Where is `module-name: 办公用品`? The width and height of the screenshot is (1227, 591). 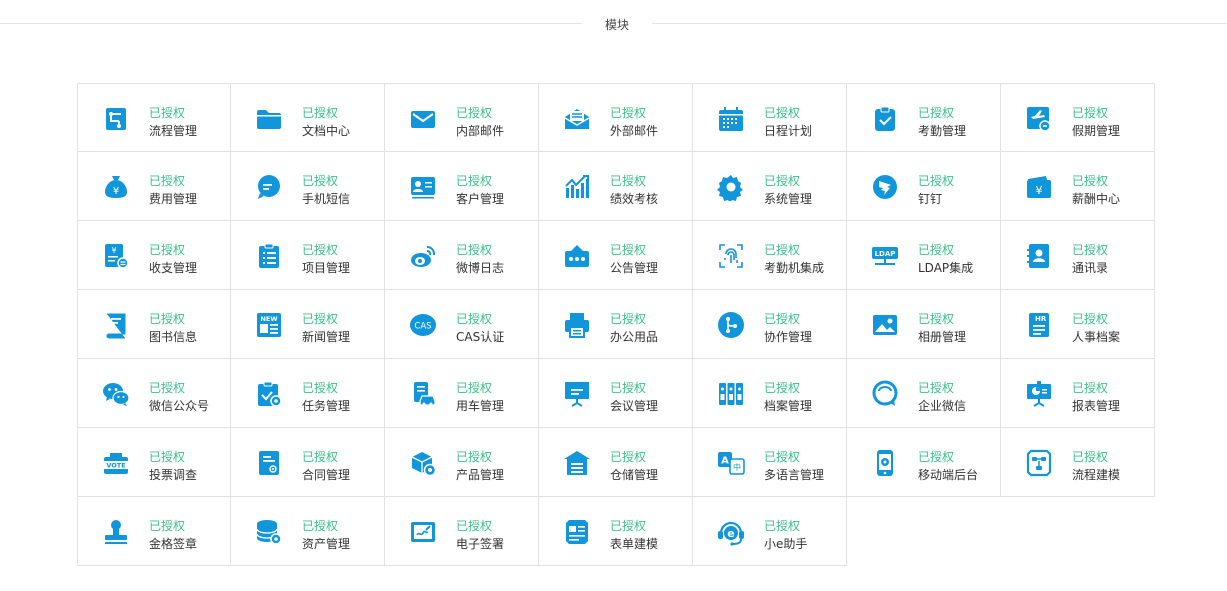 module-name: 办公用品 is located at coordinates (634, 337).